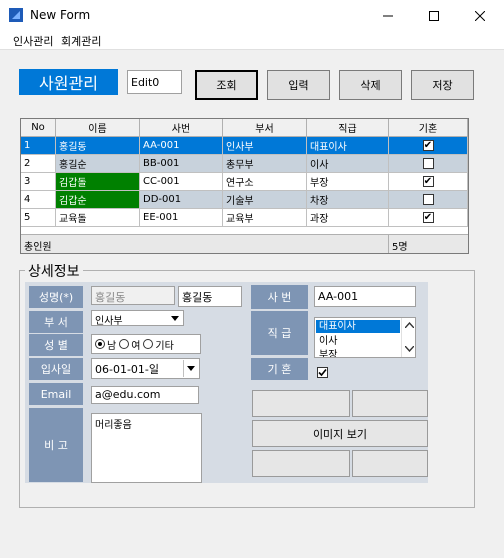  I want to click on gender-radio-female: 여, so click(129, 344).